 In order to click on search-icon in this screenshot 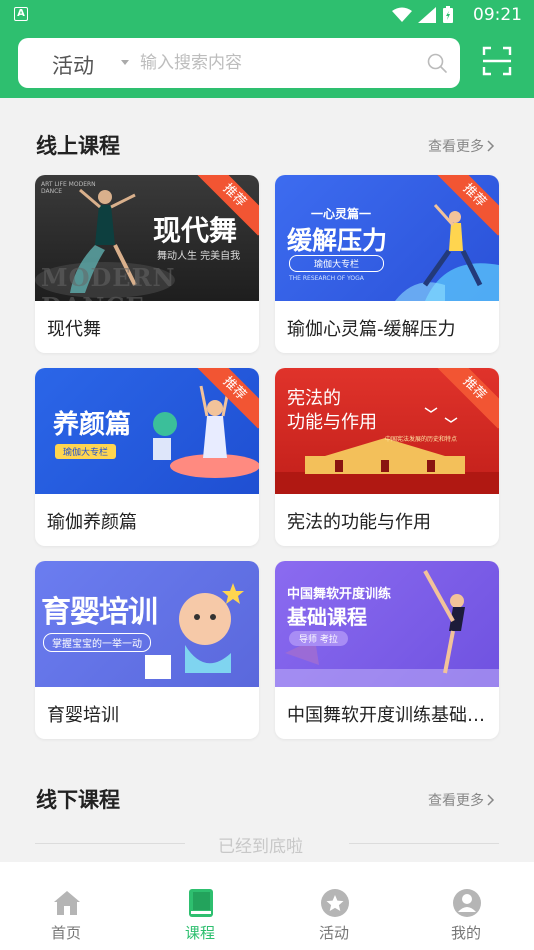, I will do `click(437, 63)`.